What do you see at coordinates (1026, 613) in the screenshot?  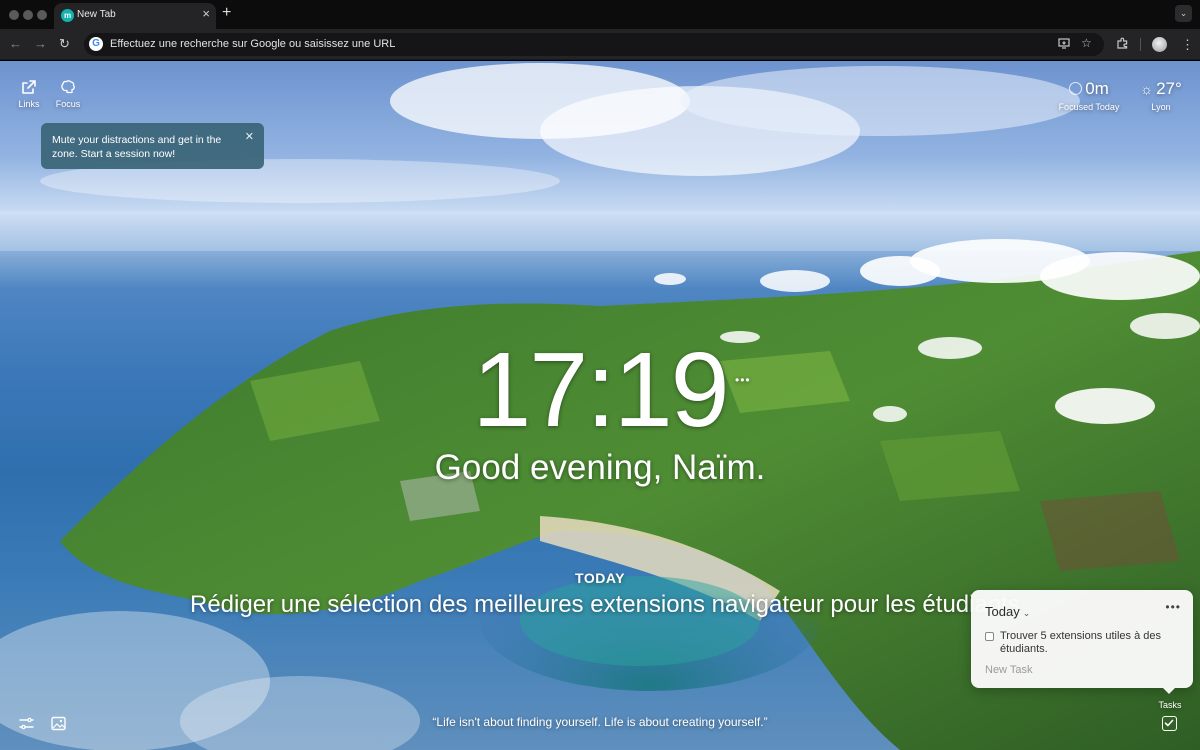 I see `chevron-down-icon: ⌄` at bounding box center [1026, 613].